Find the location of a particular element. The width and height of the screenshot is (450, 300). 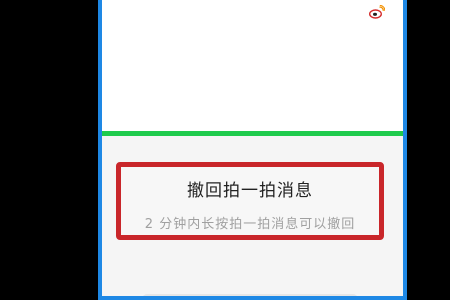

weibo-icon is located at coordinates (377, 11).